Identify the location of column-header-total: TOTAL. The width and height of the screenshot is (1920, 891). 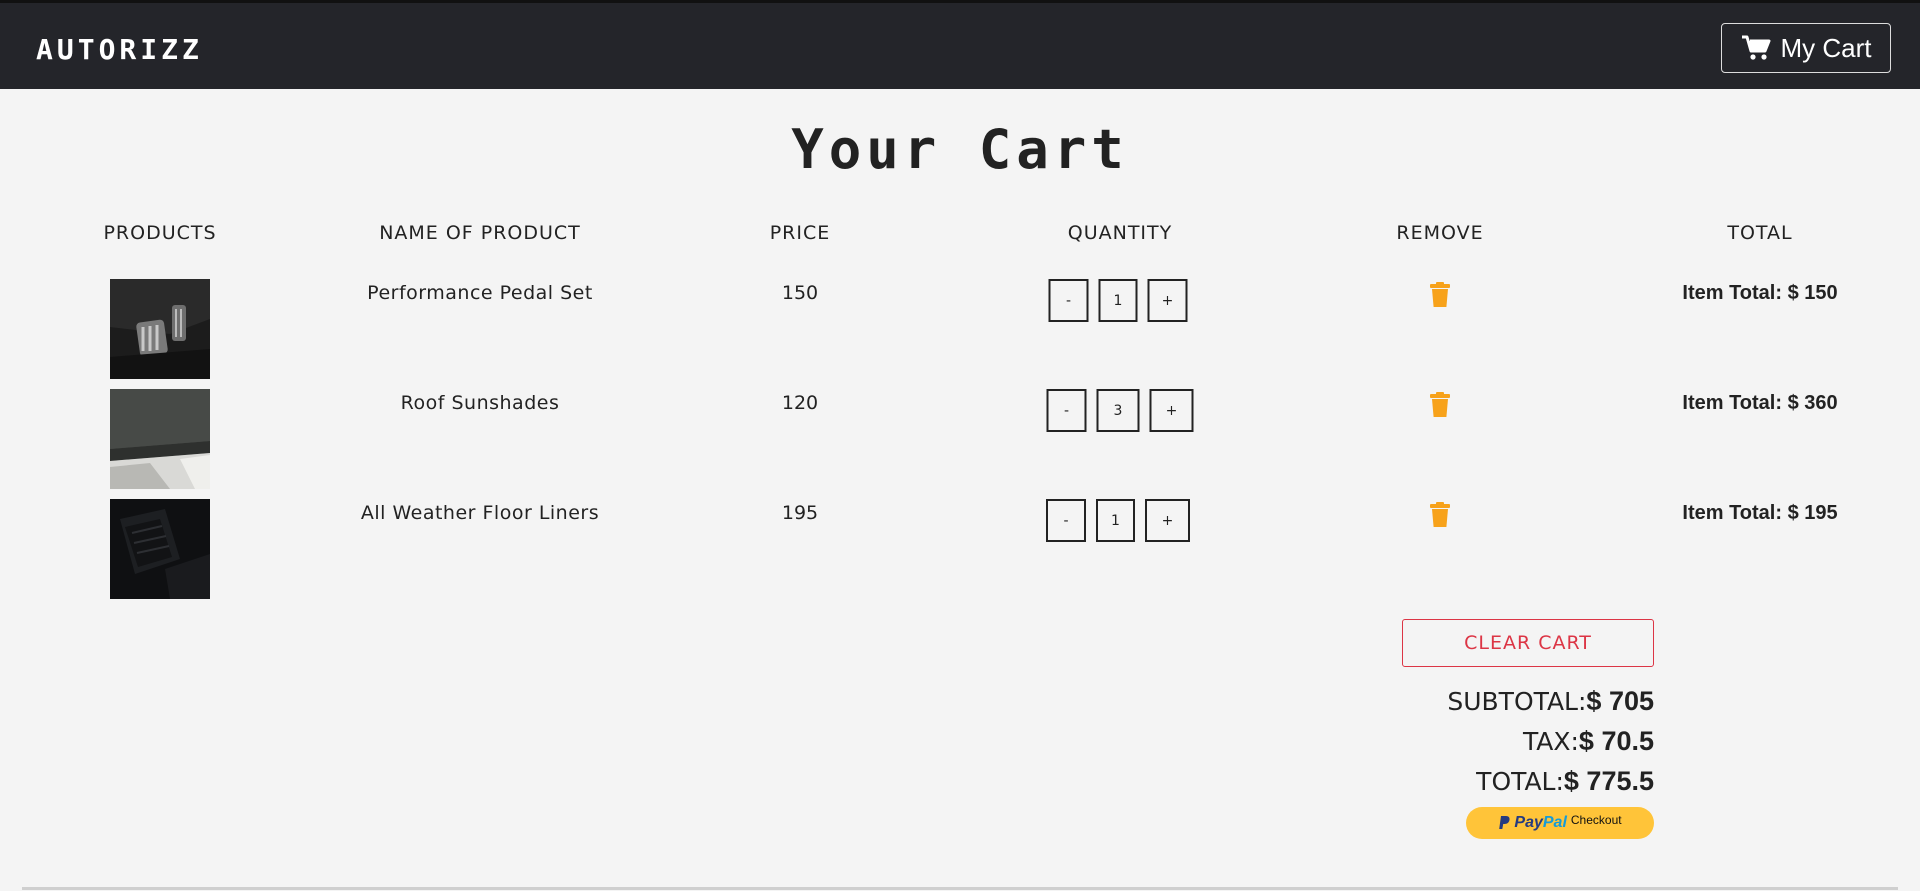
(1760, 233).